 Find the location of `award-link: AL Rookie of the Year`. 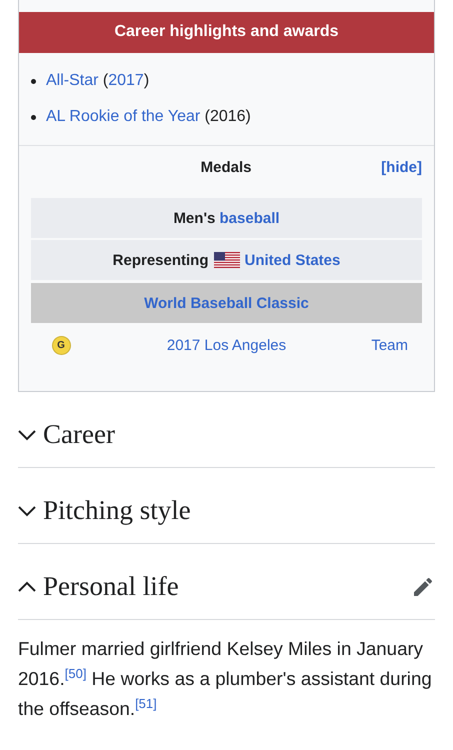

award-link: AL Rookie of the Year is located at coordinates (123, 116).